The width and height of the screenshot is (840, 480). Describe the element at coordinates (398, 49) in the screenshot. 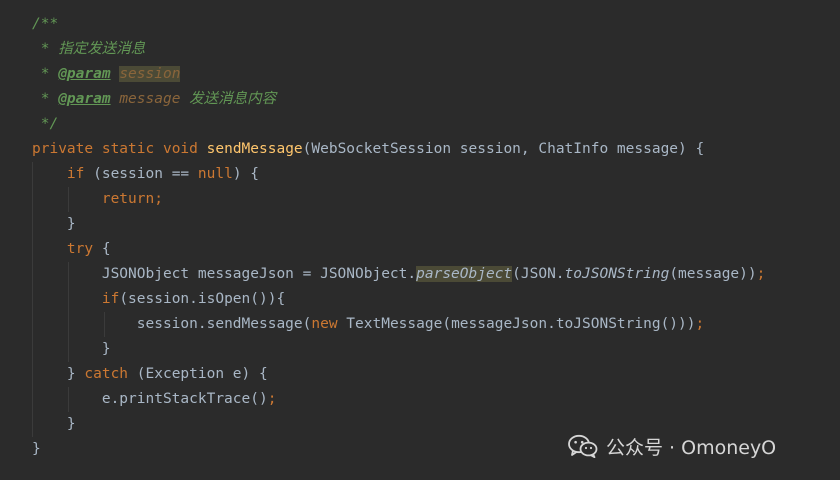

I see `code-line: * 指定发送消息` at that location.